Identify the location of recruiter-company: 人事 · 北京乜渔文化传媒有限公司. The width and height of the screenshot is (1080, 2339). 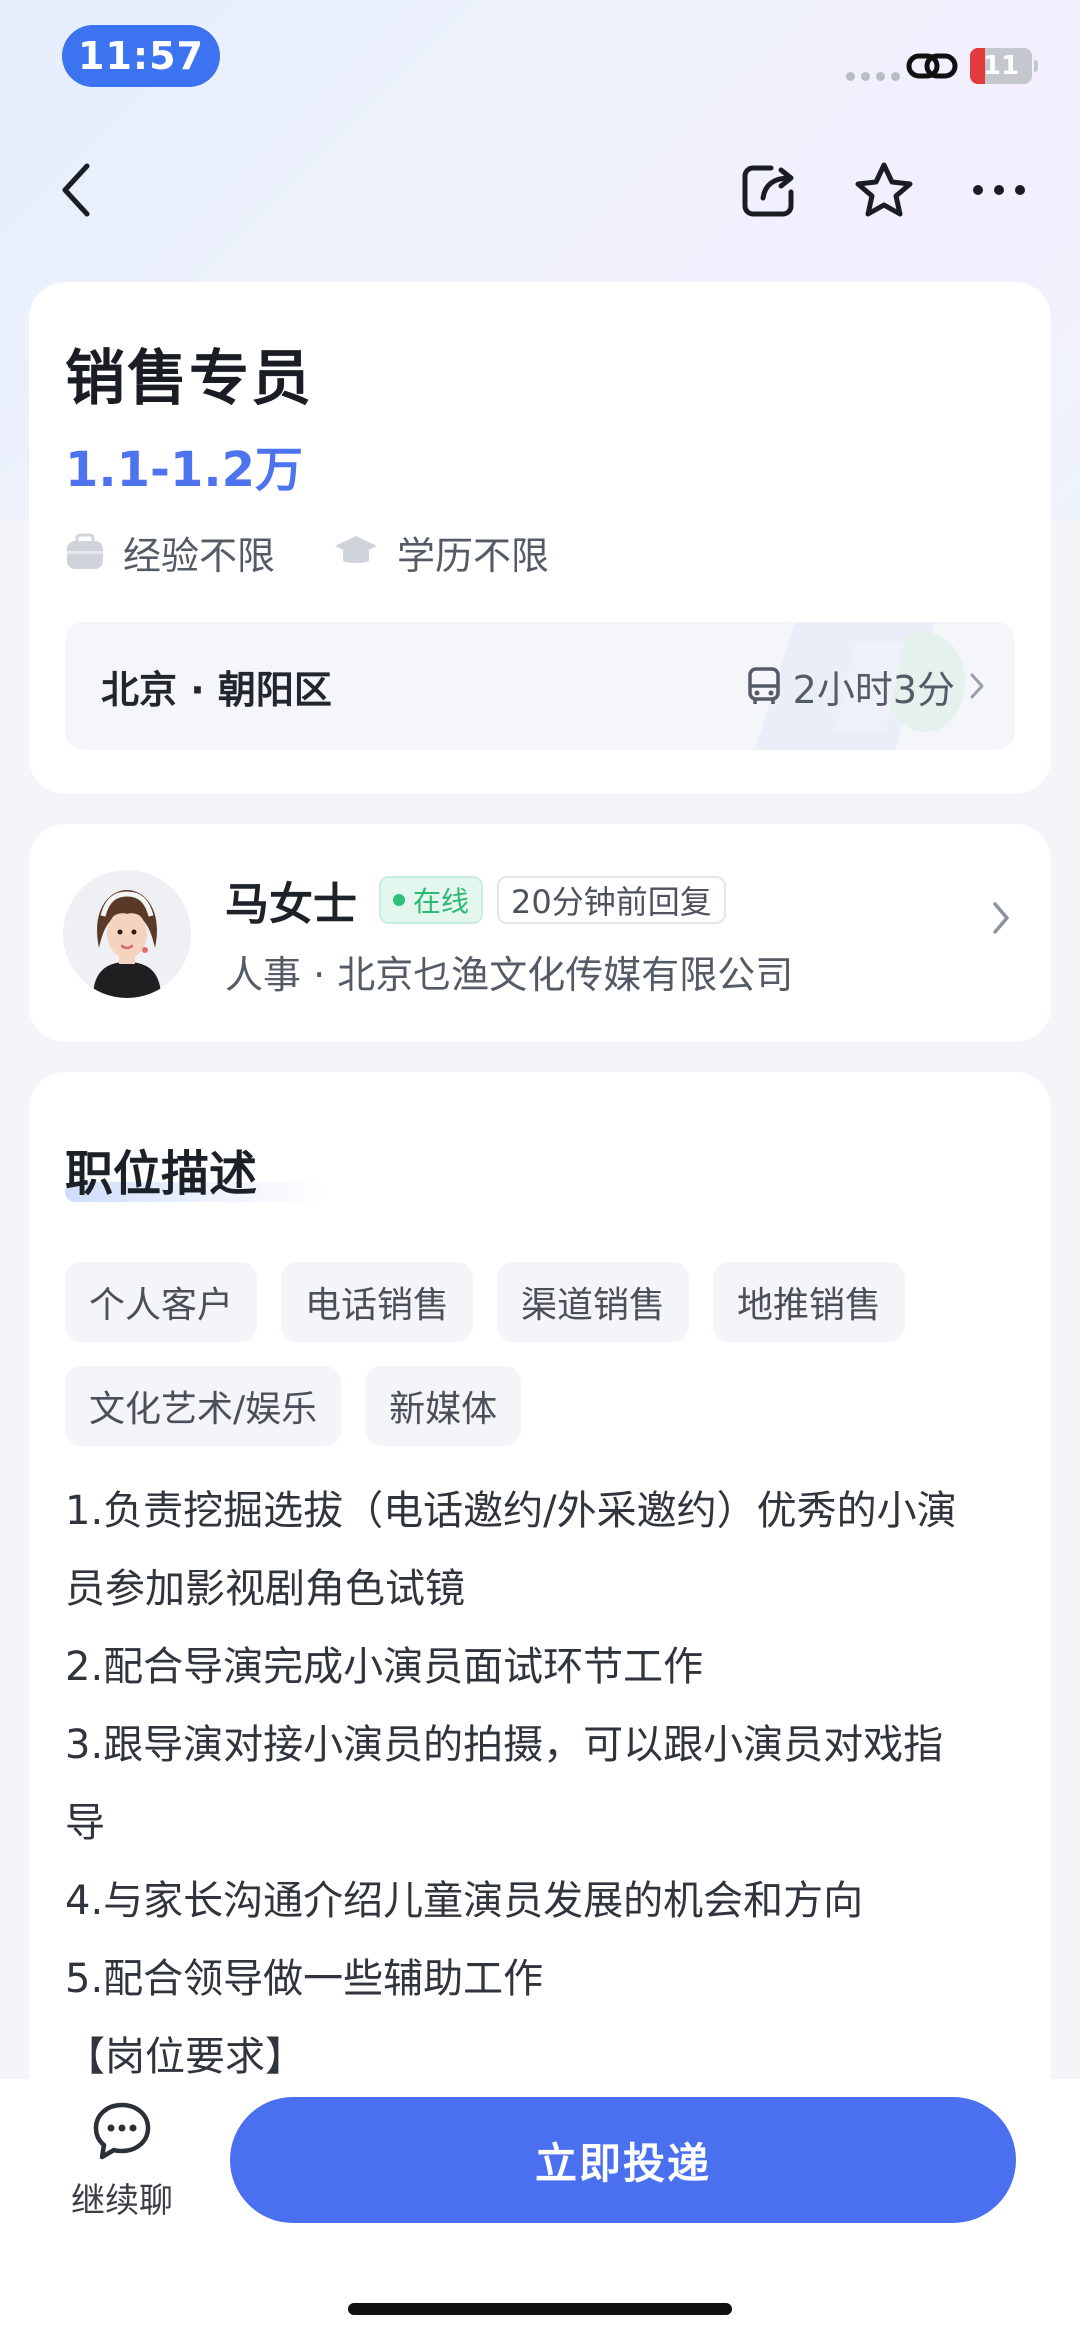
(509, 975).